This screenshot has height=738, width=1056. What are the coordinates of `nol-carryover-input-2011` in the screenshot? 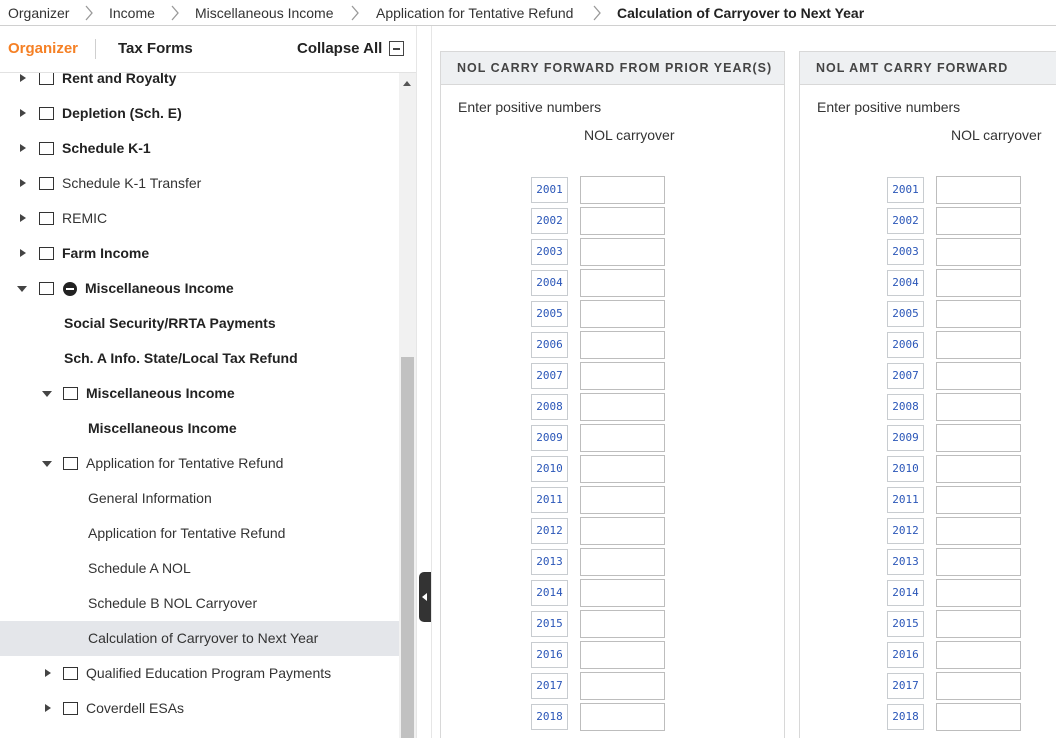 It's located at (622, 500).